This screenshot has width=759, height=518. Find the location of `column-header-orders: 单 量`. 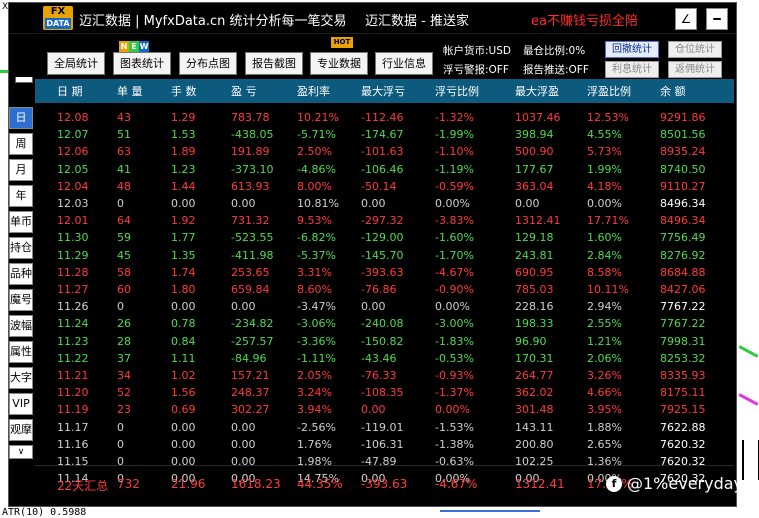

column-header-orders: 单 量 is located at coordinates (130, 91).